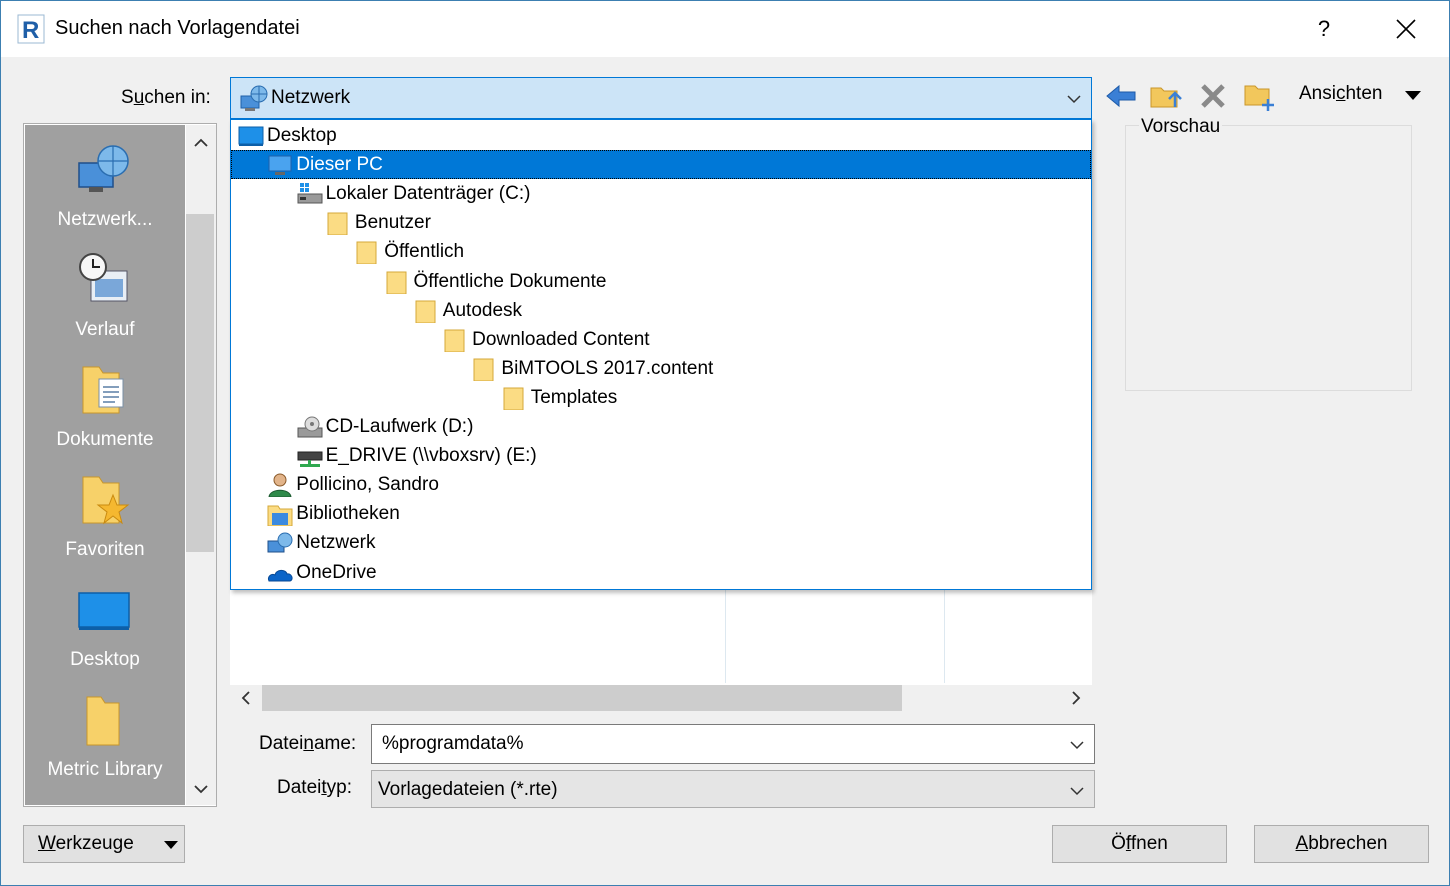 This screenshot has width=1450, height=886. I want to click on dropdown-item-label: Dieser PC, so click(339, 165).